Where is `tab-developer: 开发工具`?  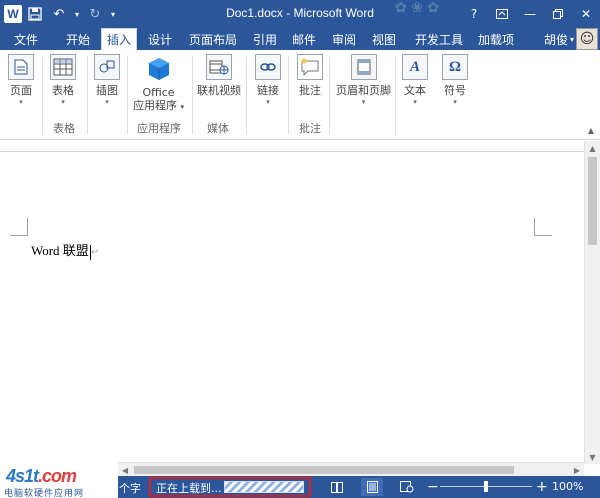 tab-developer: 开发工具 is located at coordinates (439, 39).